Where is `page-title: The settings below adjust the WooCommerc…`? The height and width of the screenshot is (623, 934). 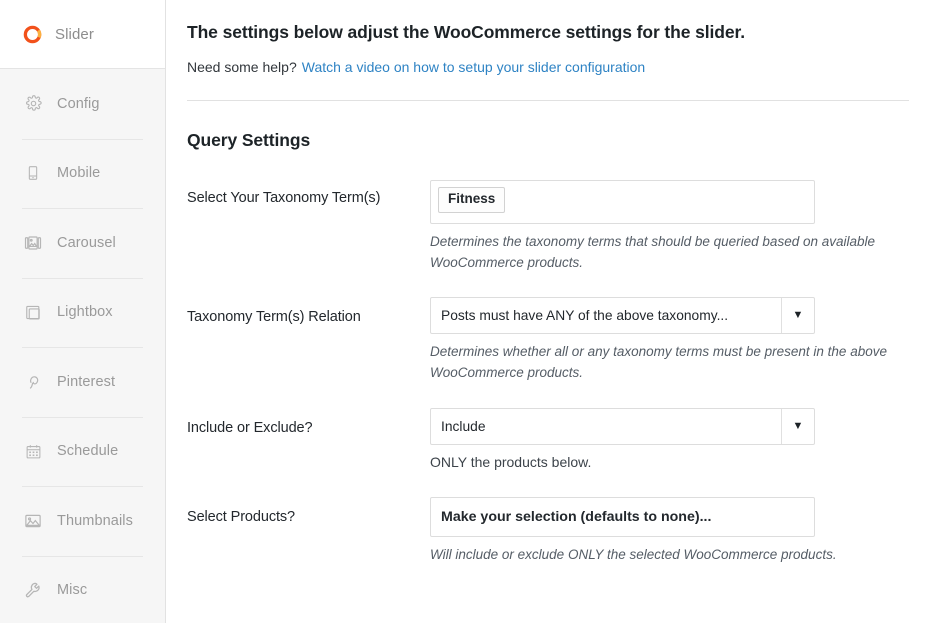
page-title: The settings below adjust the WooCommerc… is located at coordinates (466, 32).